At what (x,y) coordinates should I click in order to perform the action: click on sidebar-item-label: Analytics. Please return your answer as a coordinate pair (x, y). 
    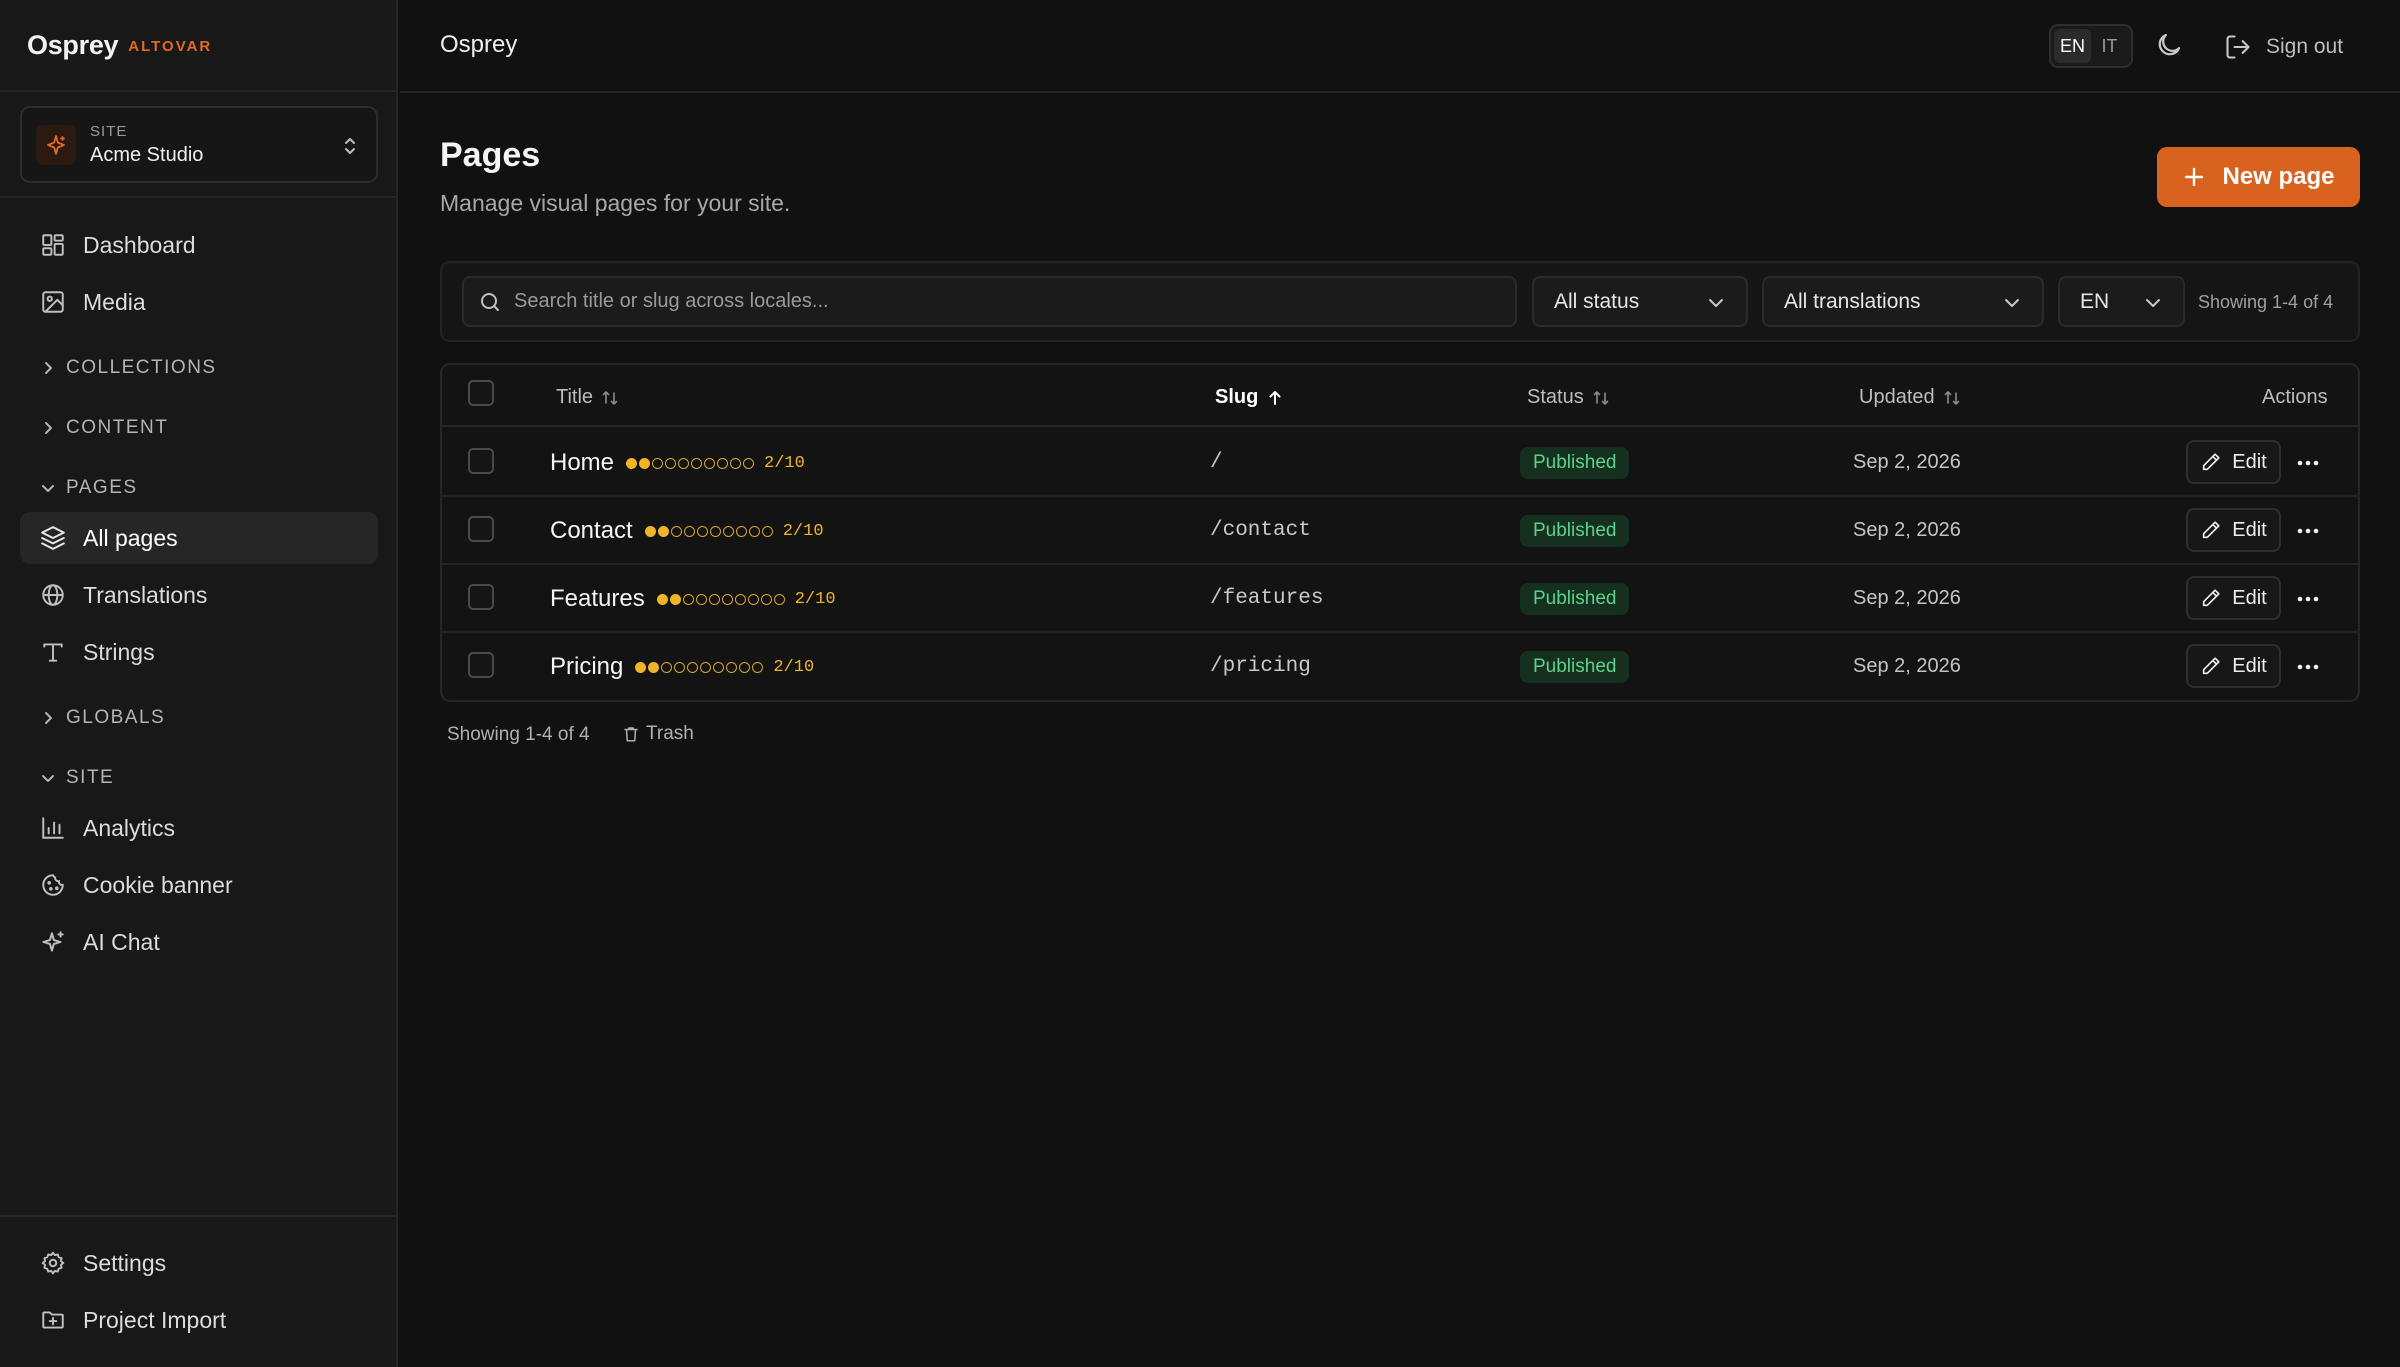
    Looking at the image, I should click on (129, 827).